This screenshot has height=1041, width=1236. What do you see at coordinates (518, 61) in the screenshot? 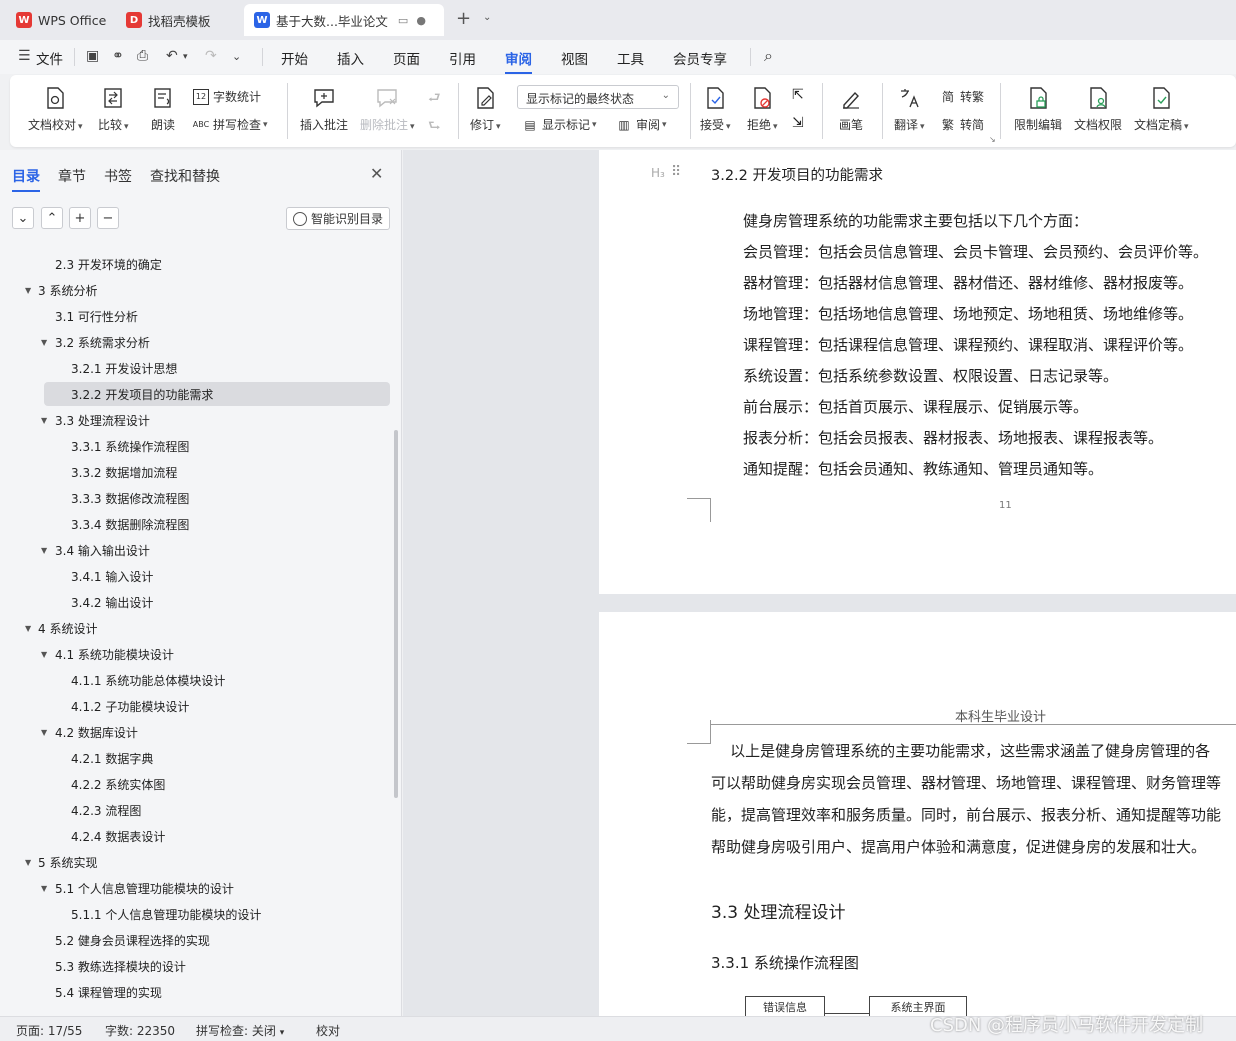
I see `menu-review: 审阅` at bounding box center [518, 61].